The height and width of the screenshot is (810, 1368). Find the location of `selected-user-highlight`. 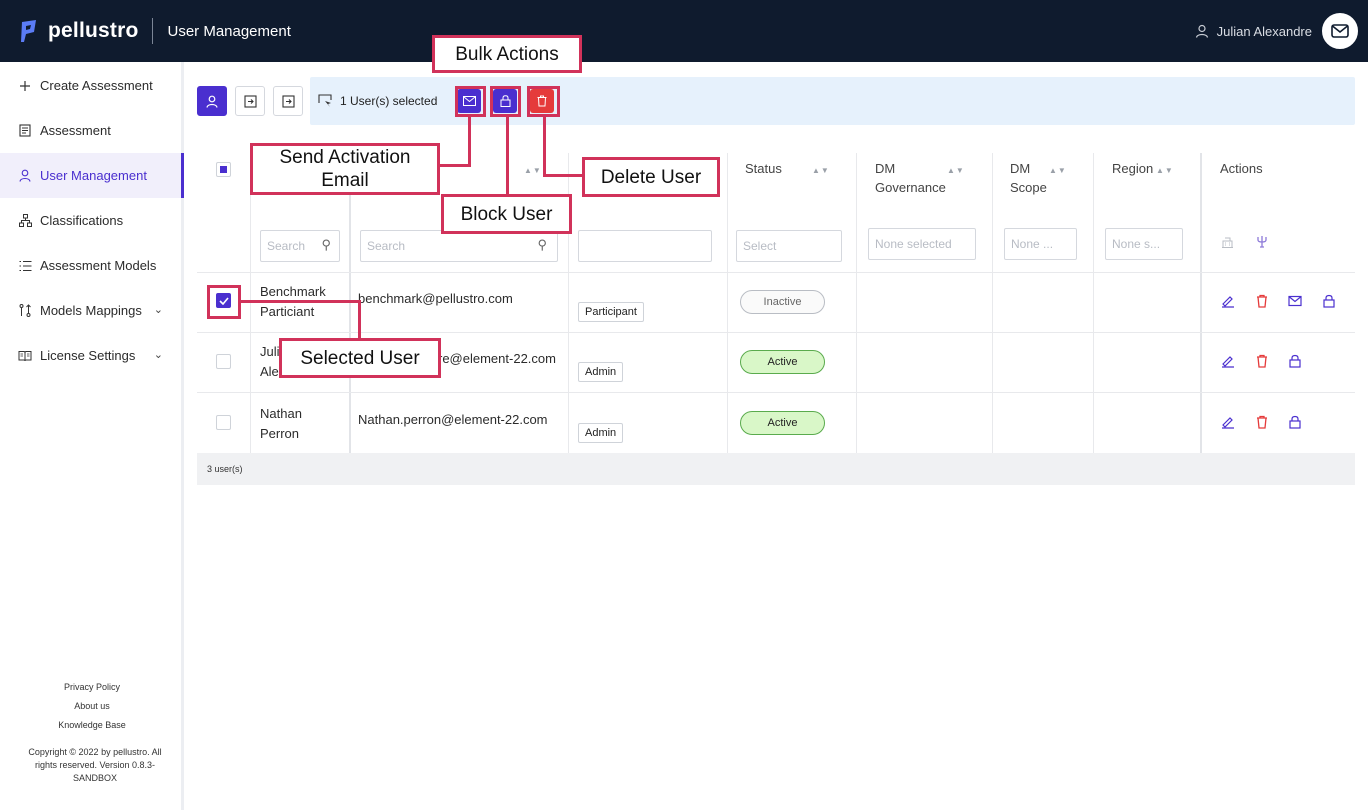

selected-user-highlight is located at coordinates (224, 302).